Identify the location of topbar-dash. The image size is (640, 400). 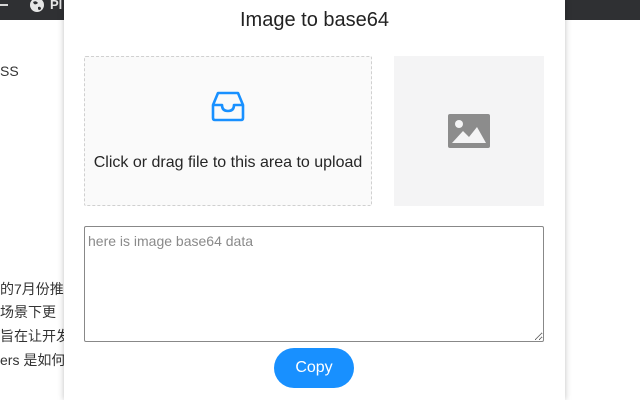
(4, 5).